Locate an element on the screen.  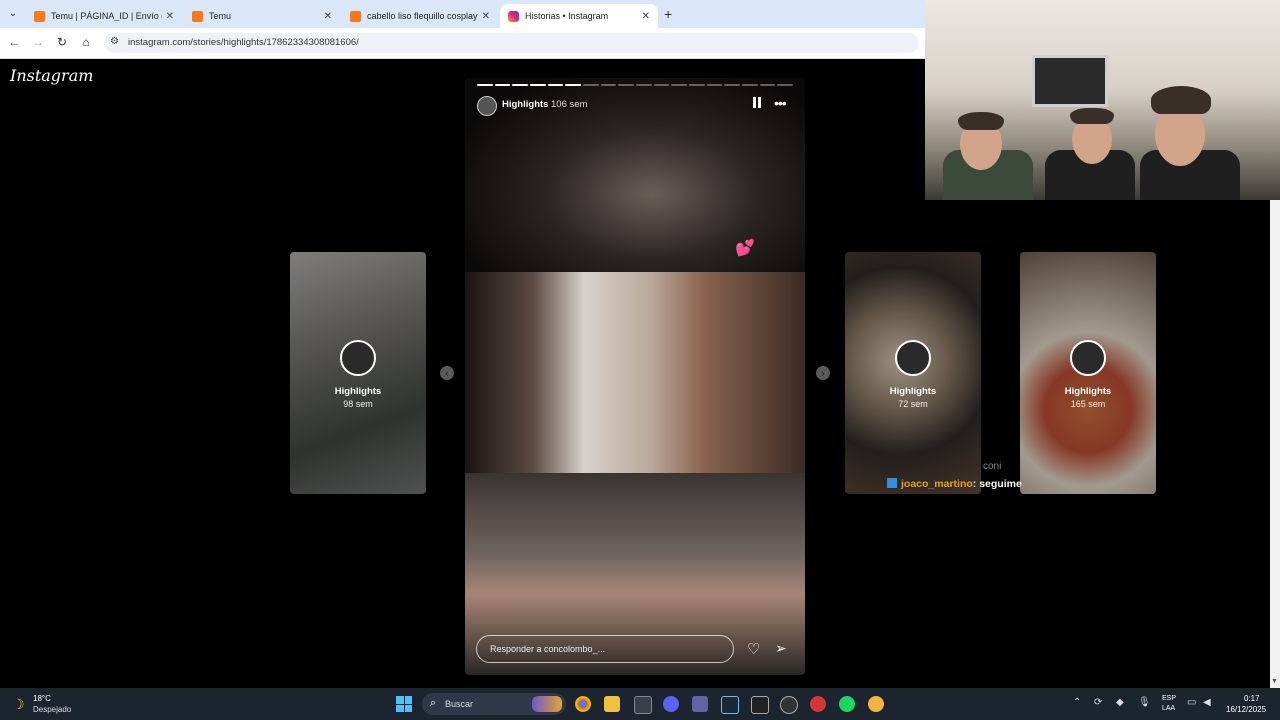
microphone-icon: 🎙 is located at coordinates (1144, 702).